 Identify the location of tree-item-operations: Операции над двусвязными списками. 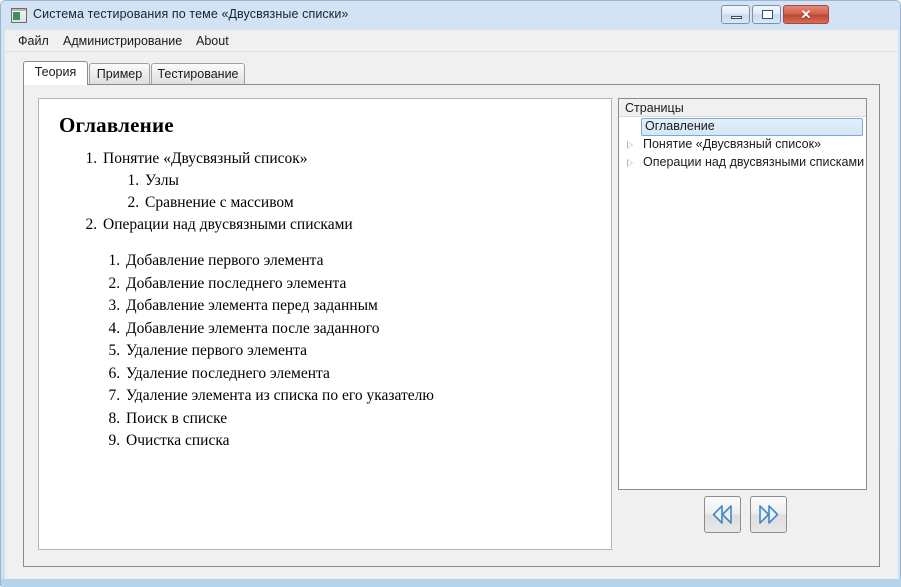
(742, 163).